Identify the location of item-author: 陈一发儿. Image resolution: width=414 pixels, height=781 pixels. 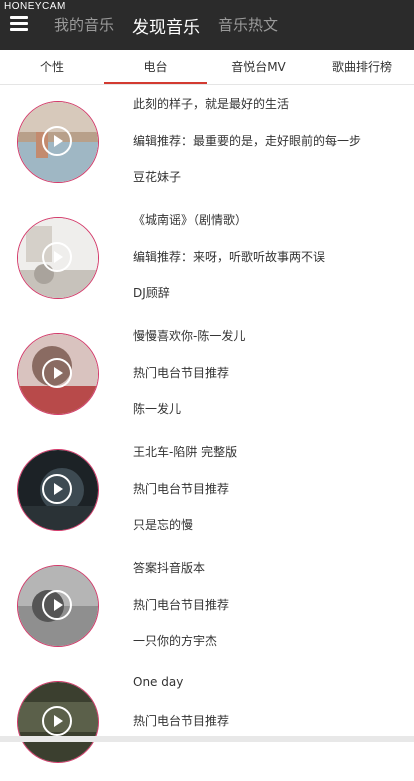
(157, 408).